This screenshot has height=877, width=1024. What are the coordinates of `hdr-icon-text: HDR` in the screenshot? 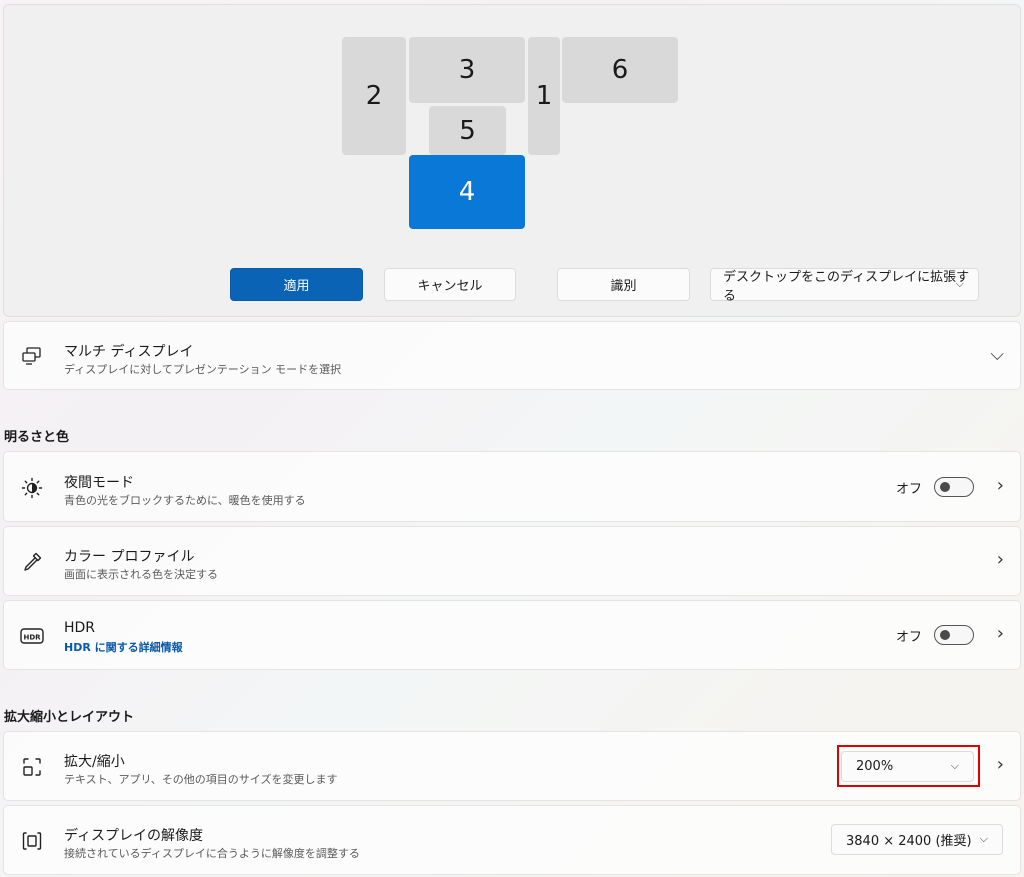 It's located at (32, 638).